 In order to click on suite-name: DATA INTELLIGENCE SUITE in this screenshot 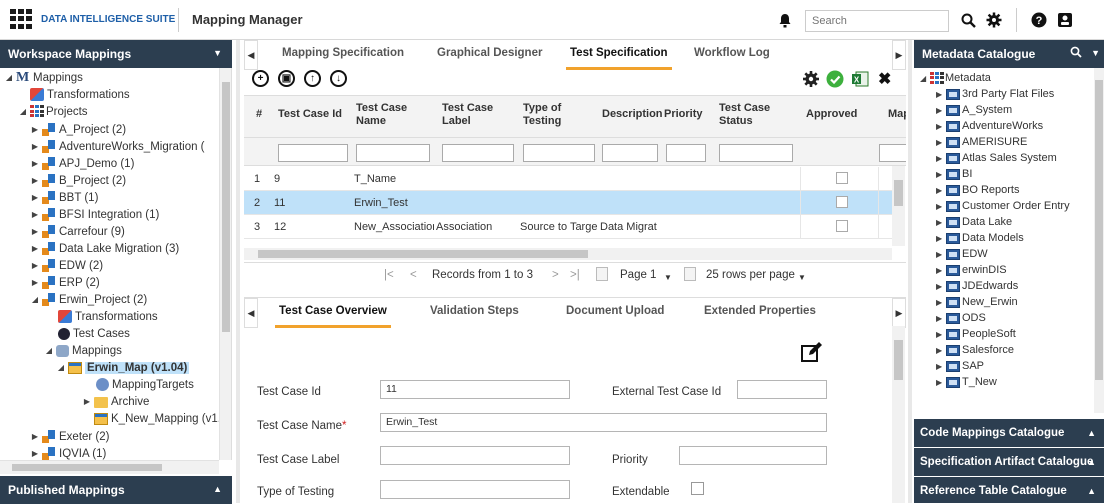, I will do `click(108, 19)`.